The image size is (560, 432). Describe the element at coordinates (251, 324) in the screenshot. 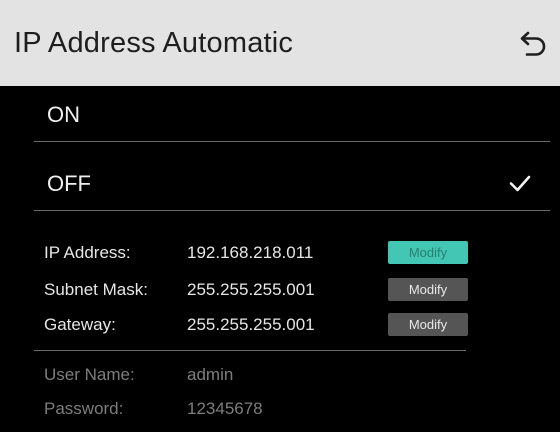

I see `gateway-value: 255.255.255.001` at that location.